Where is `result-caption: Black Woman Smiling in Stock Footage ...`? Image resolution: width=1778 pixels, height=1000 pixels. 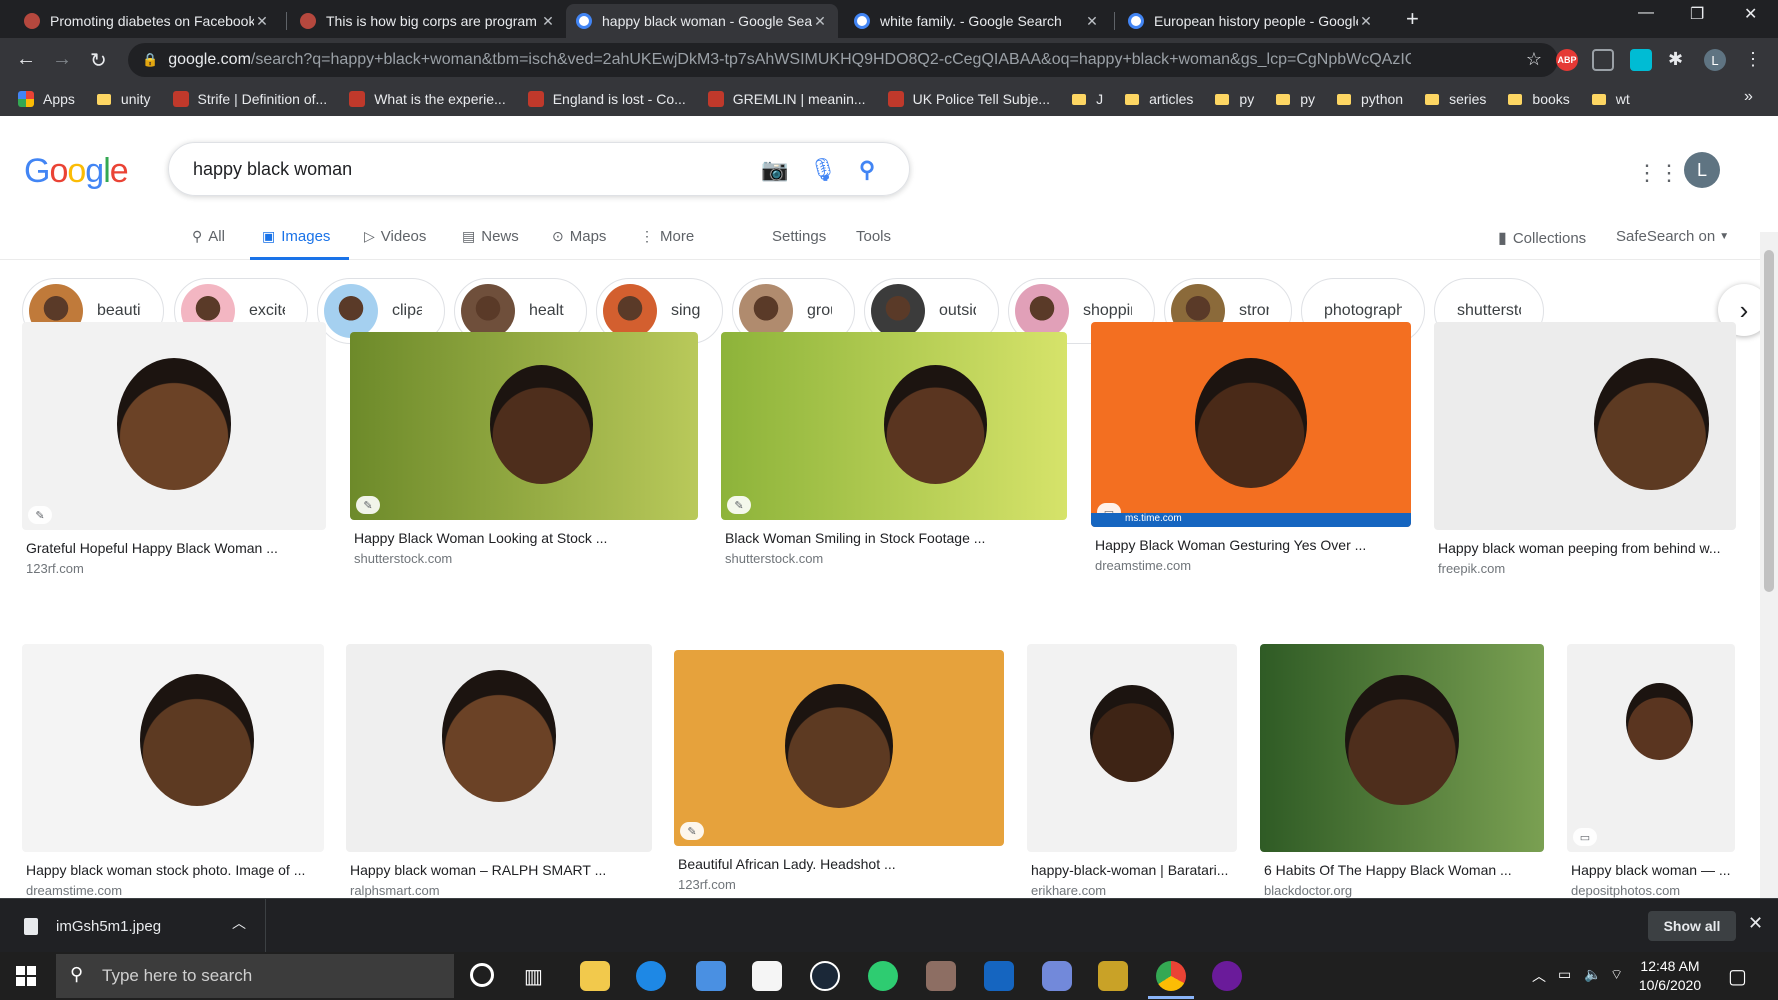
result-caption: Black Woman Smiling in Stock Footage ... is located at coordinates (896, 538).